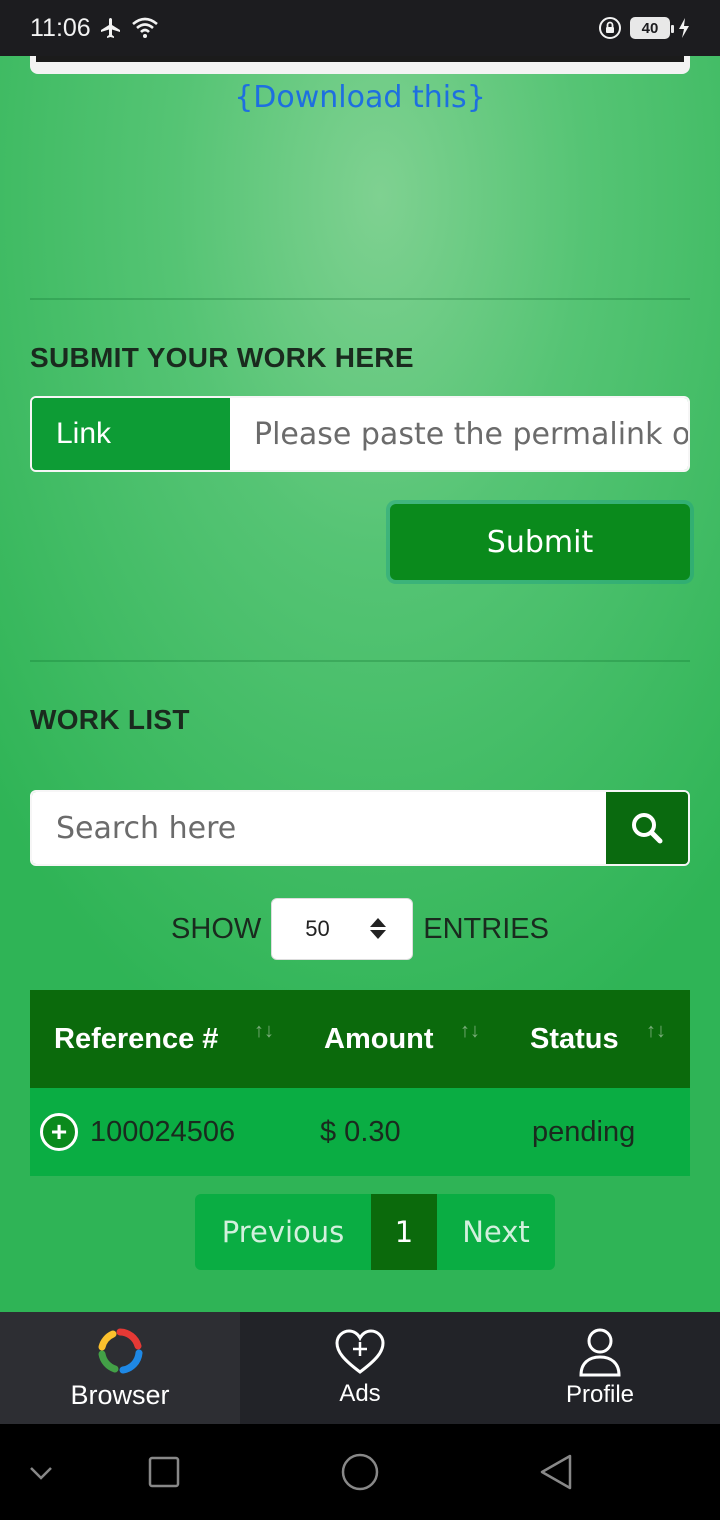  I want to click on download-link: {Download this}, so click(360, 97).